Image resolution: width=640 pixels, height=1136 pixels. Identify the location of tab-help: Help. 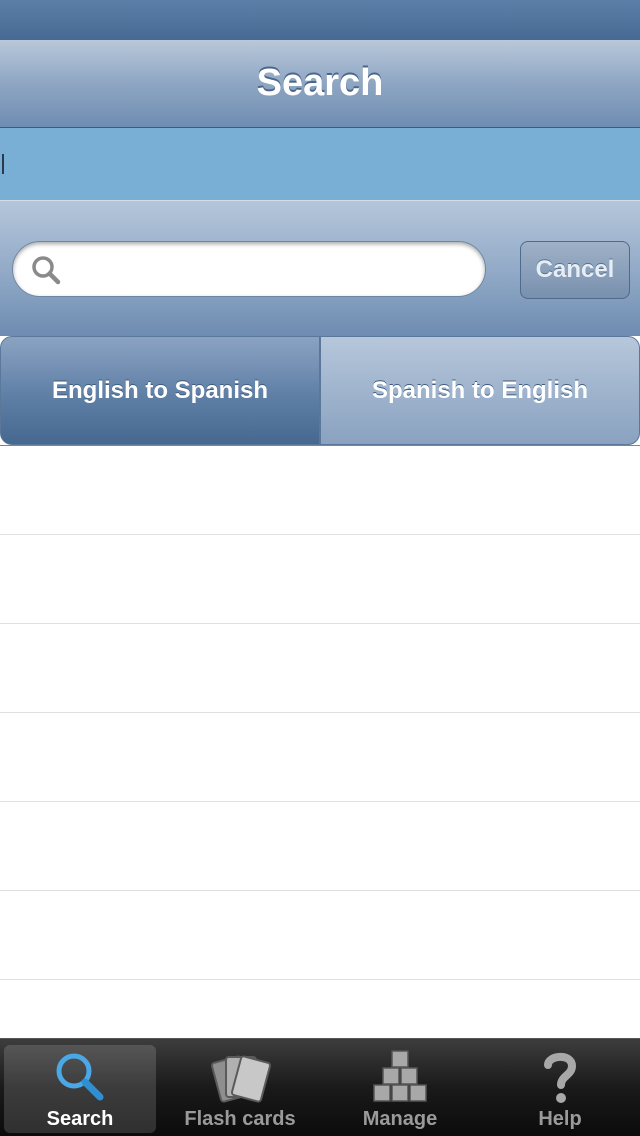
(560, 1087).